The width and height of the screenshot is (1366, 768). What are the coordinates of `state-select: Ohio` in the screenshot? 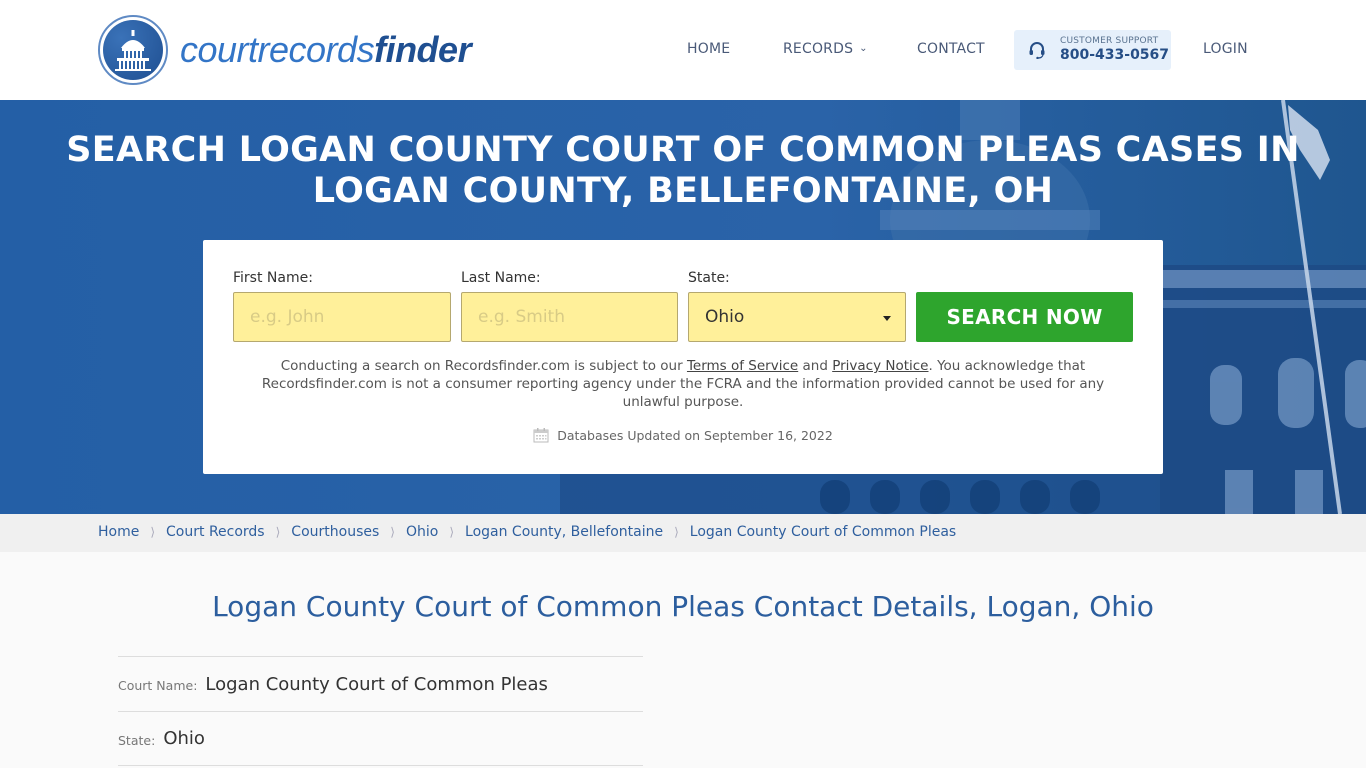 It's located at (797, 317).